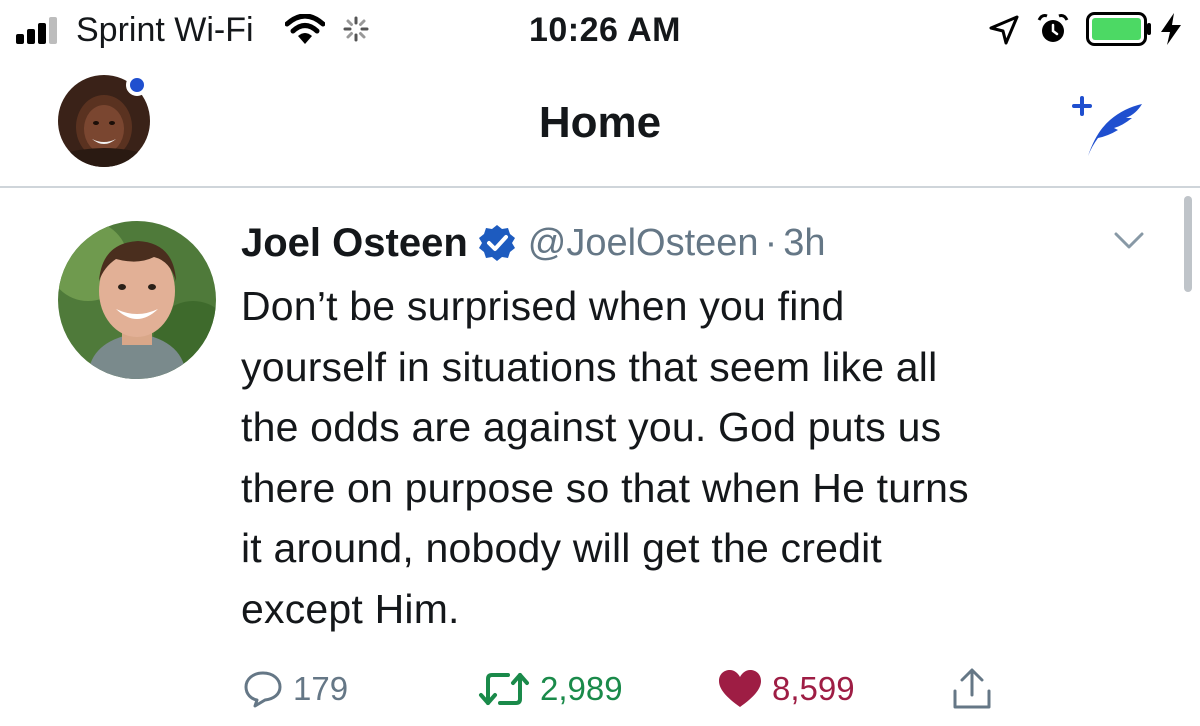 The image size is (1200, 726). Describe the element at coordinates (581, 688) in the screenshot. I see `retweet-count: 2,989` at that location.